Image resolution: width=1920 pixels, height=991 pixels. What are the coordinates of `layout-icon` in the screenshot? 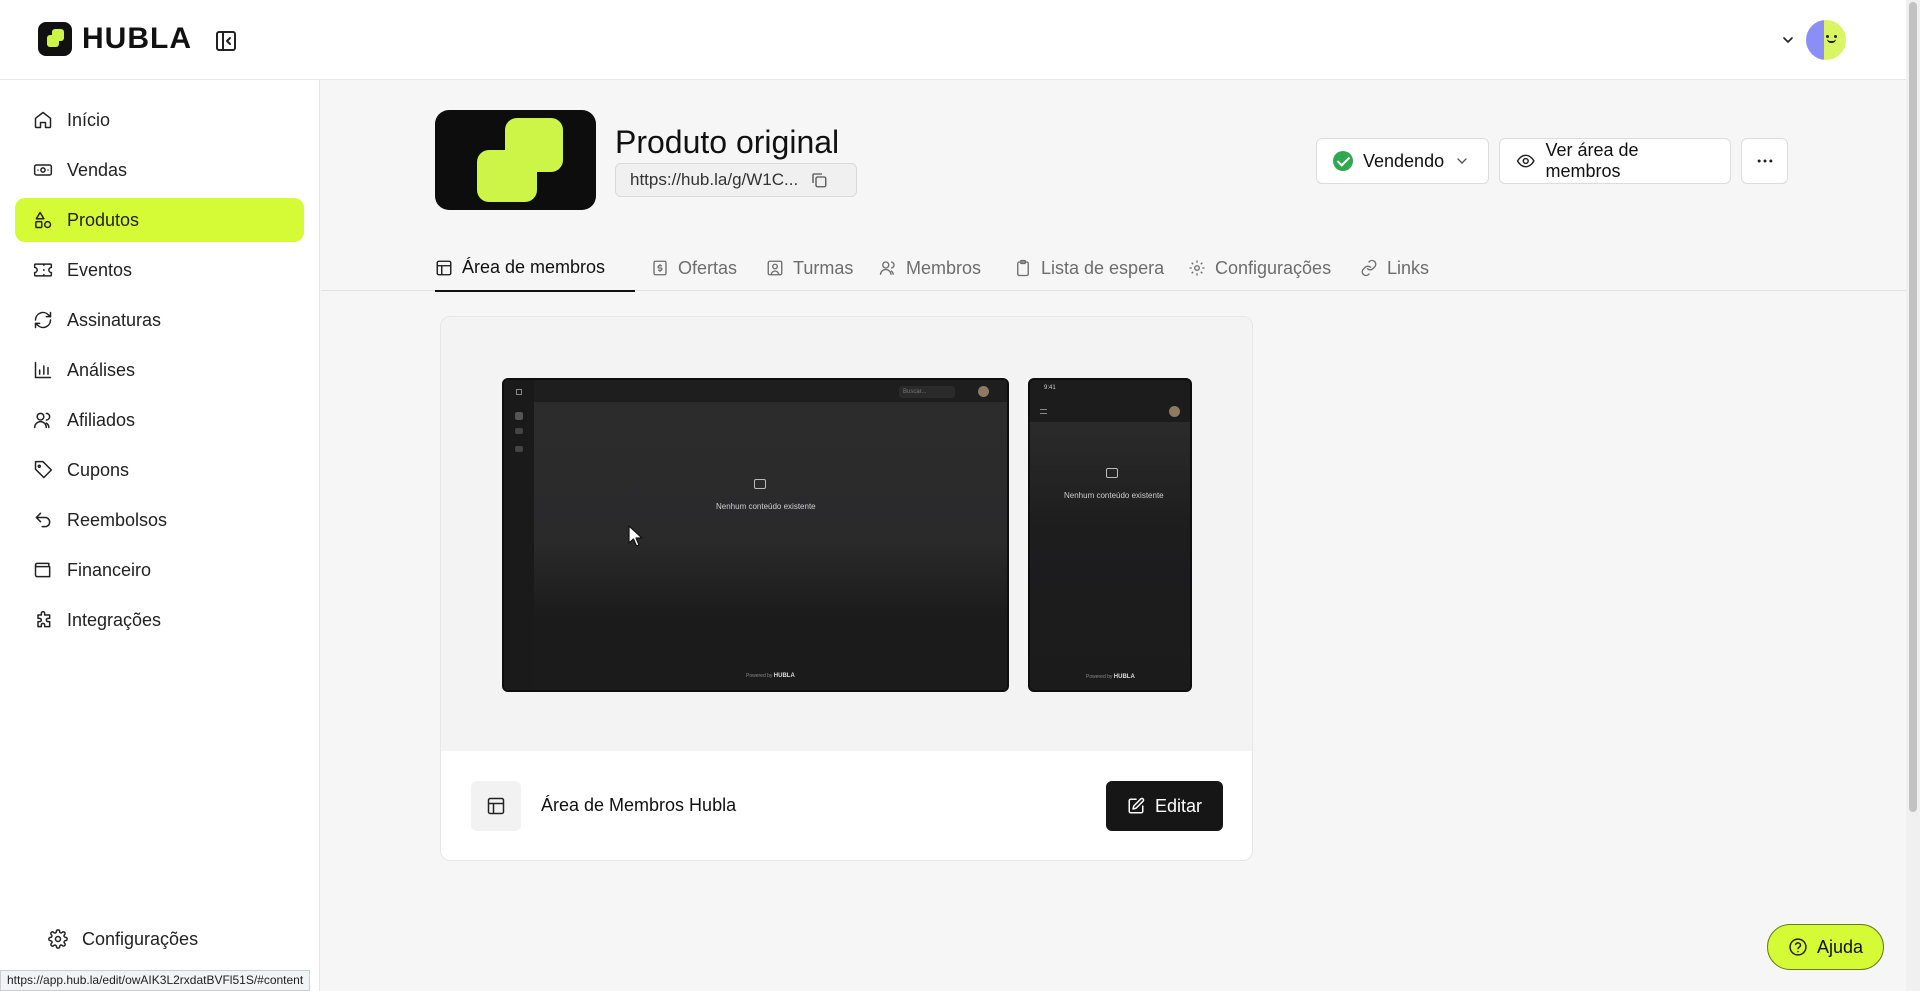 It's located at (496, 806).